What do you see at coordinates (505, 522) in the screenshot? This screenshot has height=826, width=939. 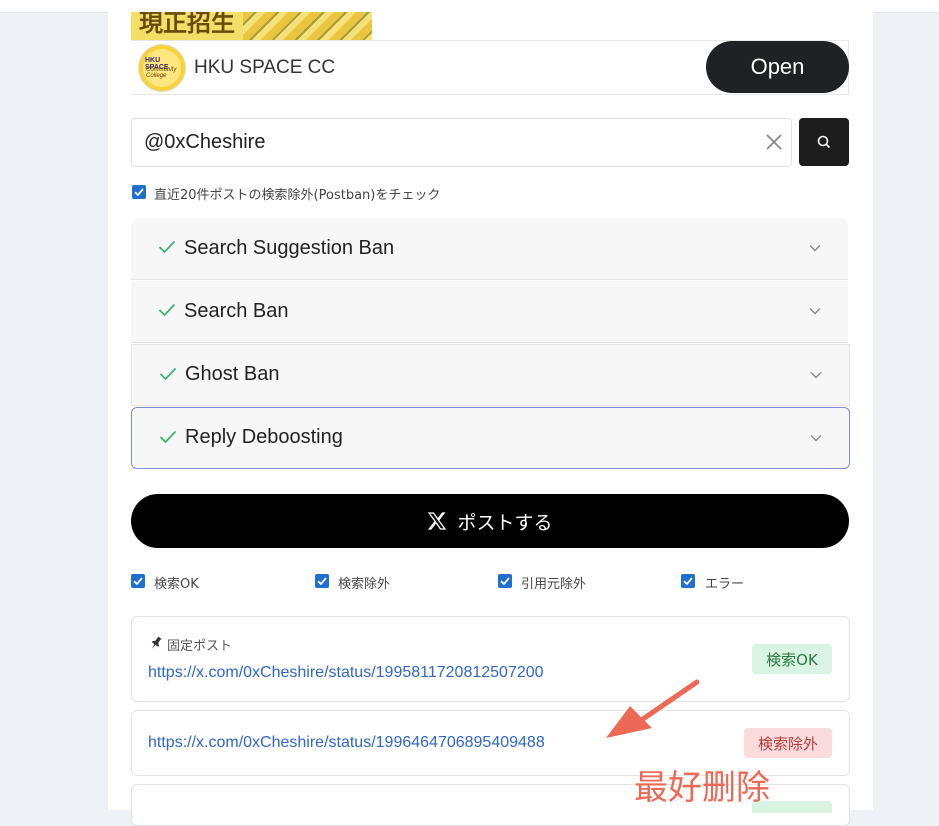 I see `post-button-label: ポストする` at bounding box center [505, 522].